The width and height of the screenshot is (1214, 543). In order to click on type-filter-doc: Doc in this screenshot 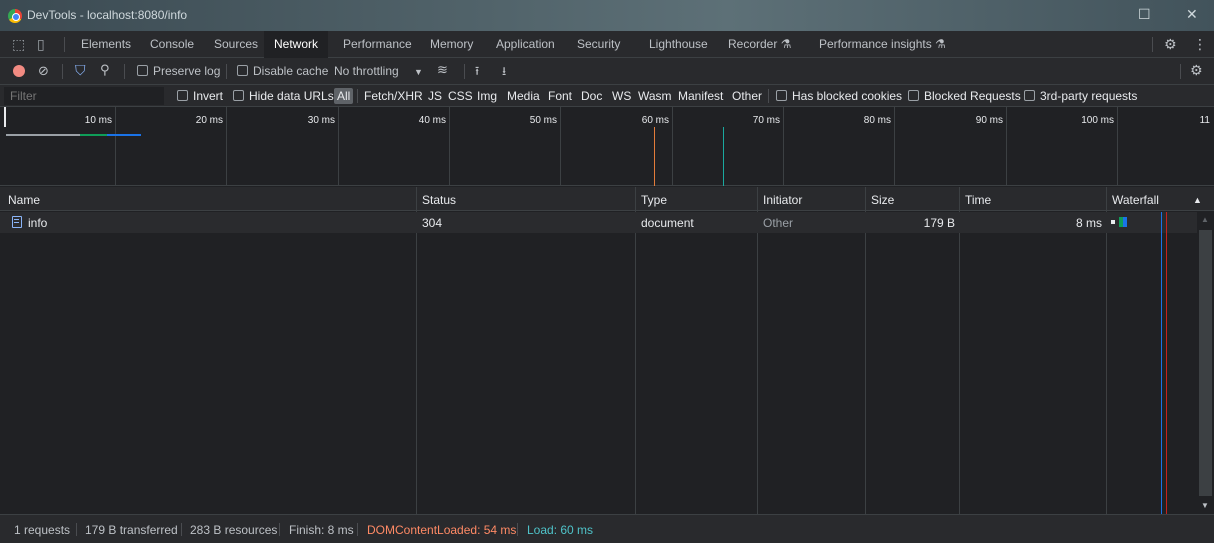, I will do `click(591, 96)`.